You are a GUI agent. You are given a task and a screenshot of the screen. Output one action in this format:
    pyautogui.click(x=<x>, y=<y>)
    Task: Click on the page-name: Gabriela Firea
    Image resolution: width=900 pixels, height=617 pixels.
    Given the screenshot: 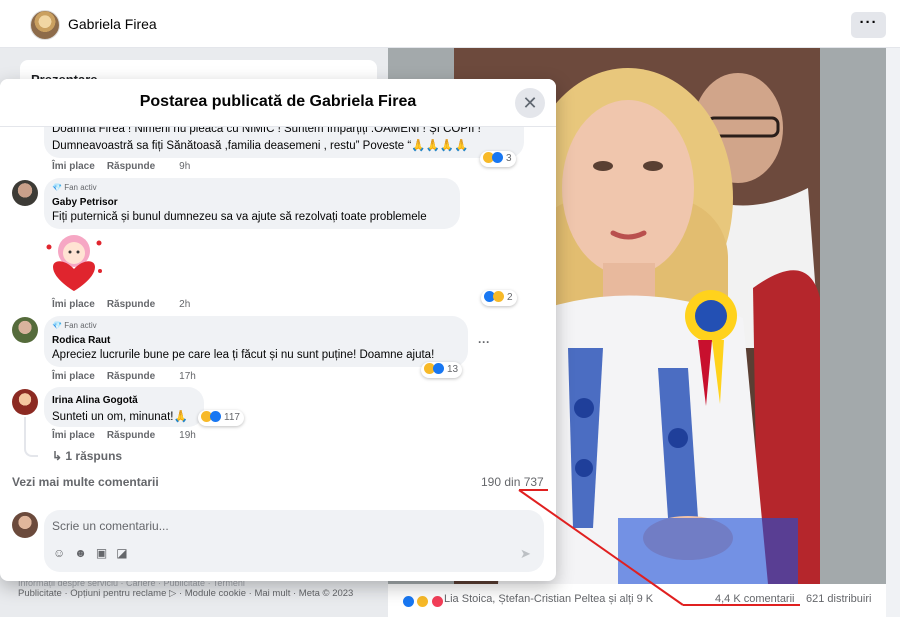 What is the action you would take?
    pyautogui.click(x=112, y=24)
    